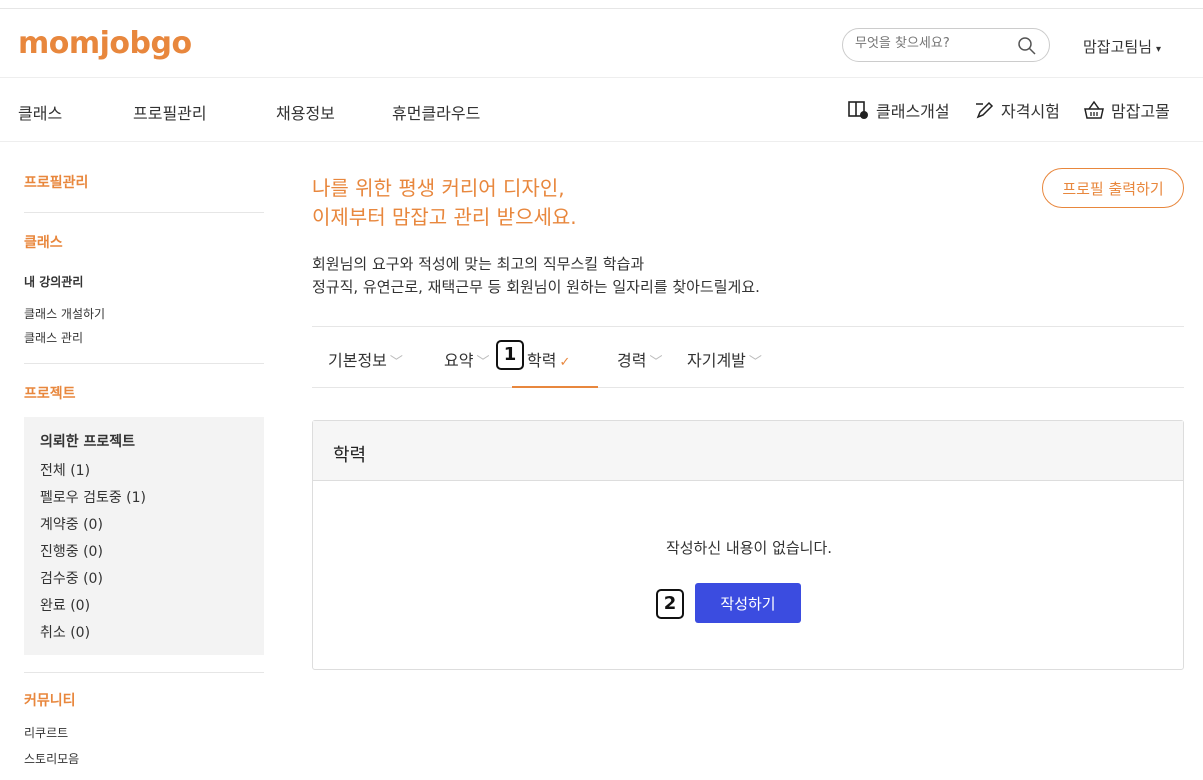 The width and height of the screenshot is (1203, 780). I want to click on class-open-icon, so click(858, 110).